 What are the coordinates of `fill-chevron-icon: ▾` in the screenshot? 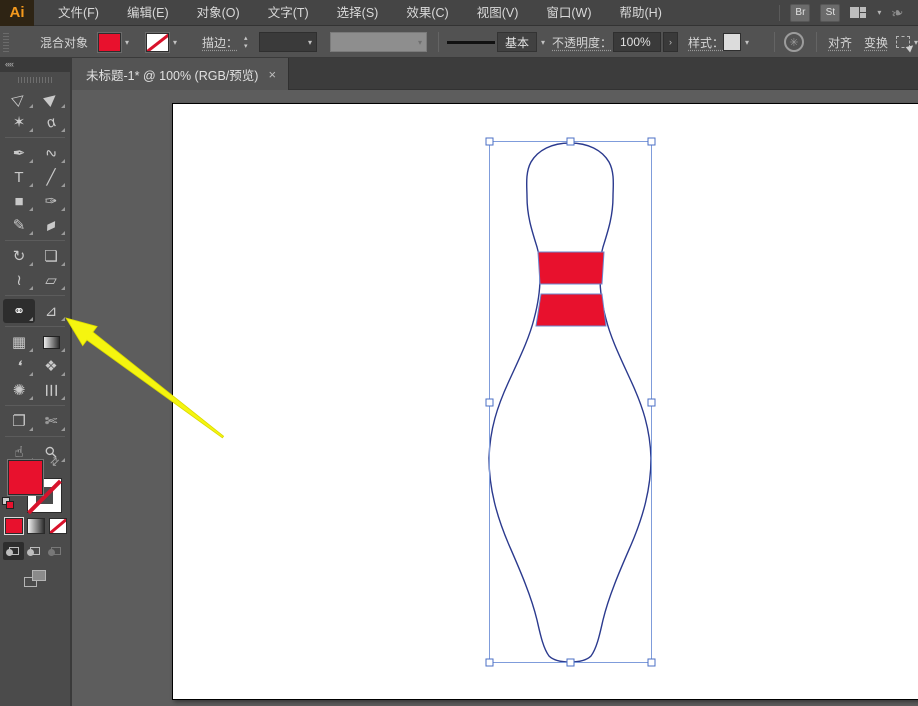 It's located at (127, 42).